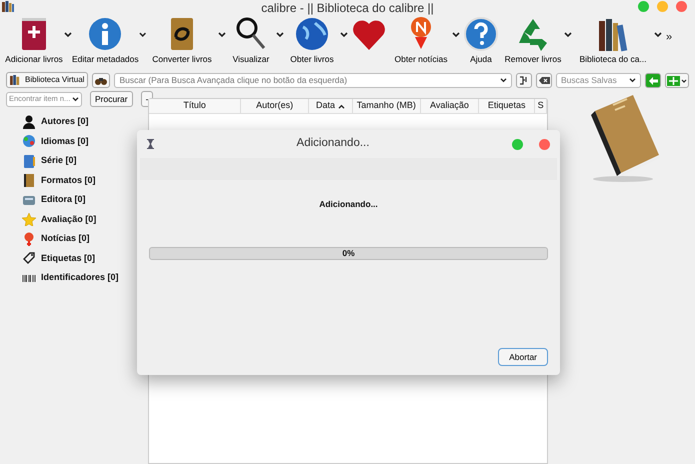 Image resolution: width=695 pixels, height=464 pixels. I want to click on toolbar-button: Obter livros, so click(312, 40).